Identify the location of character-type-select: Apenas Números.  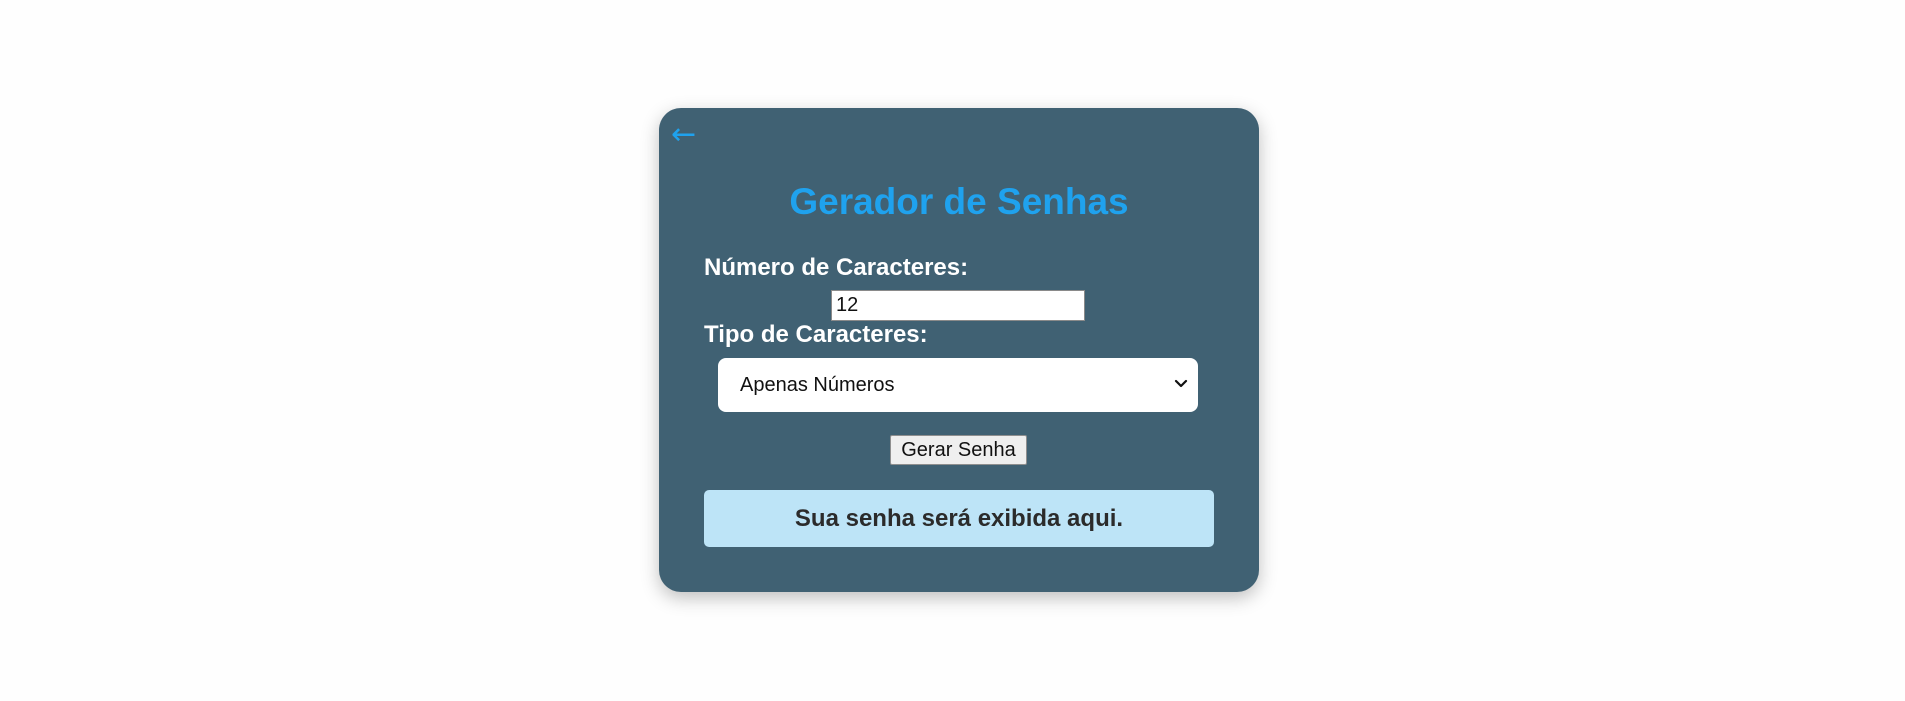
(958, 385).